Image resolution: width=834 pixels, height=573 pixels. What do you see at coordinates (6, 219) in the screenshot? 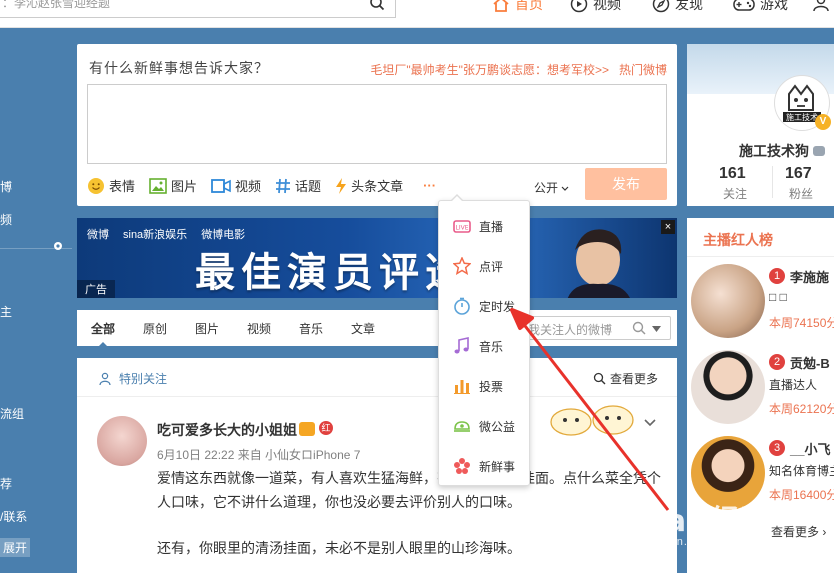
I see `sidebar-item: 频` at bounding box center [6, 219].